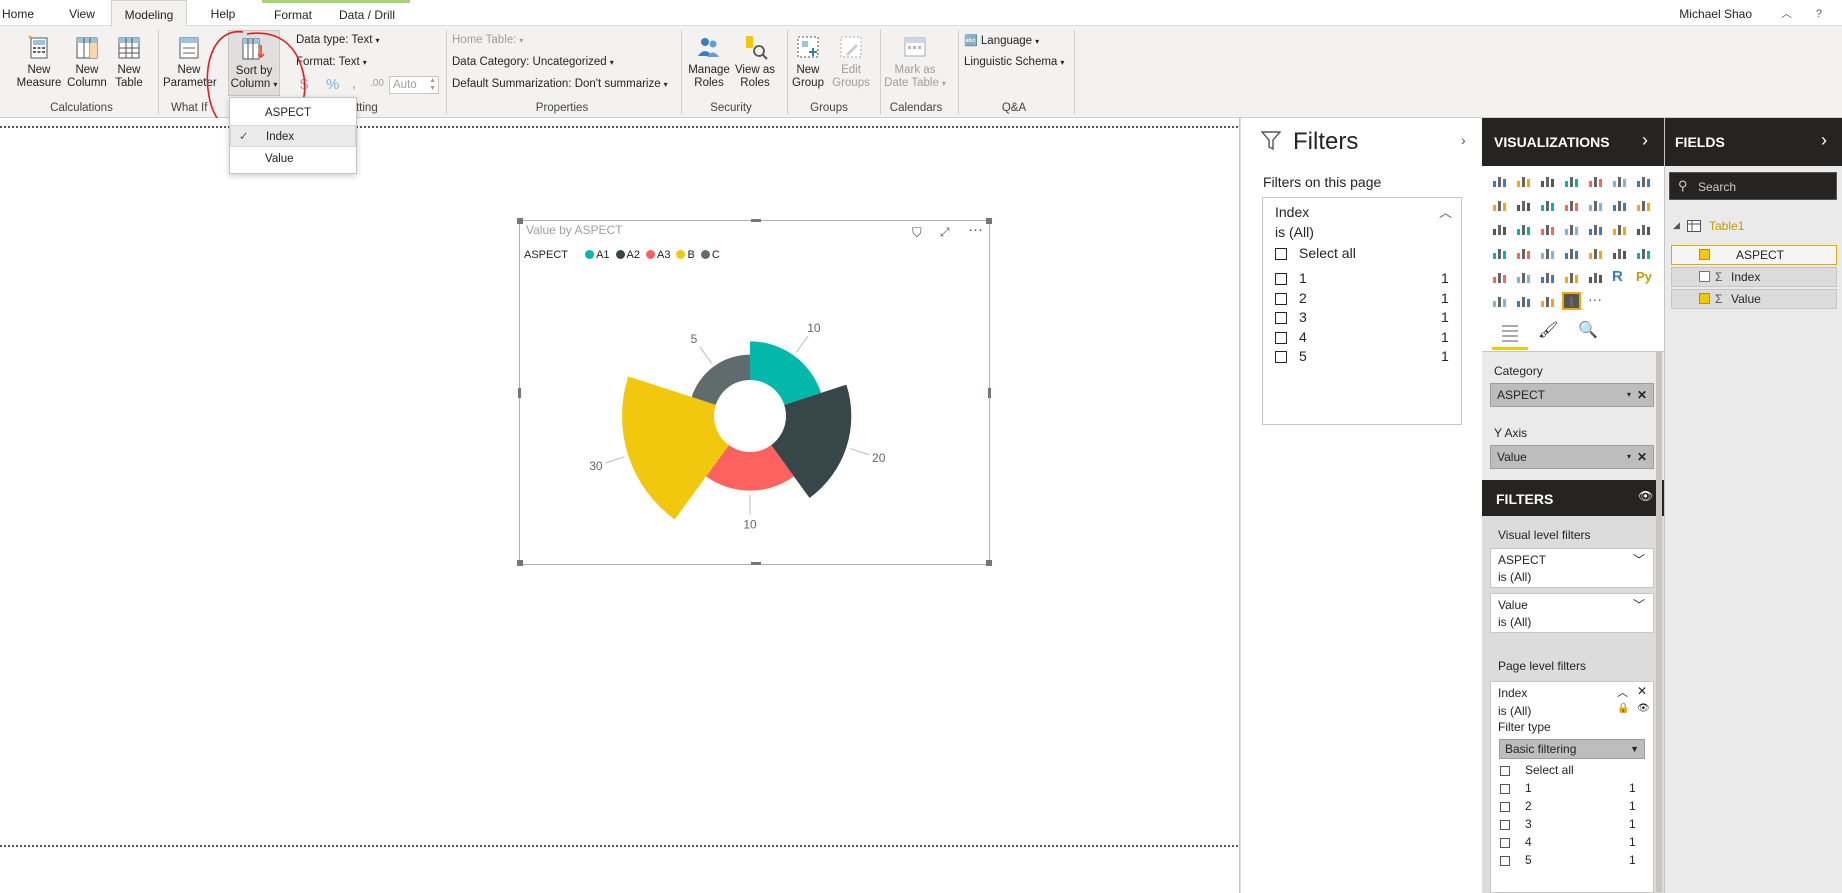  Describe the element at coordinates (432, 85) in the screenshot. I see `spinner-icon: ▲ ▼` at that location.